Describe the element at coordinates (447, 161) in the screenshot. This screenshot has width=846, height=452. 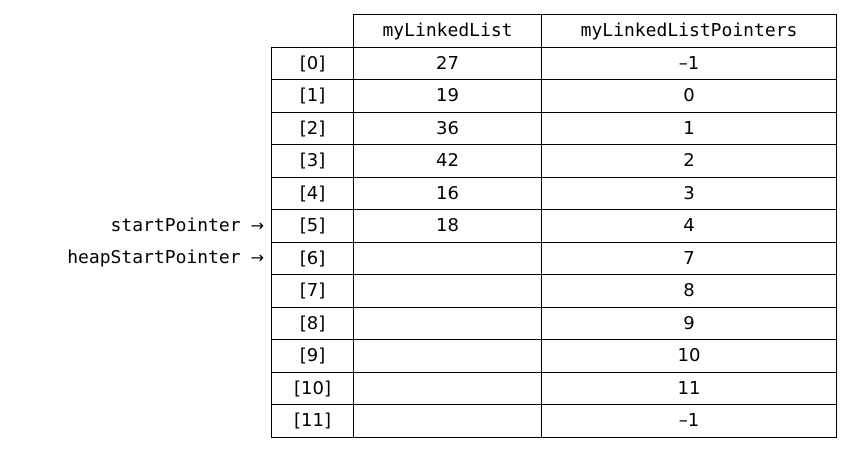
I see `list-value-cell: 42` at that location.